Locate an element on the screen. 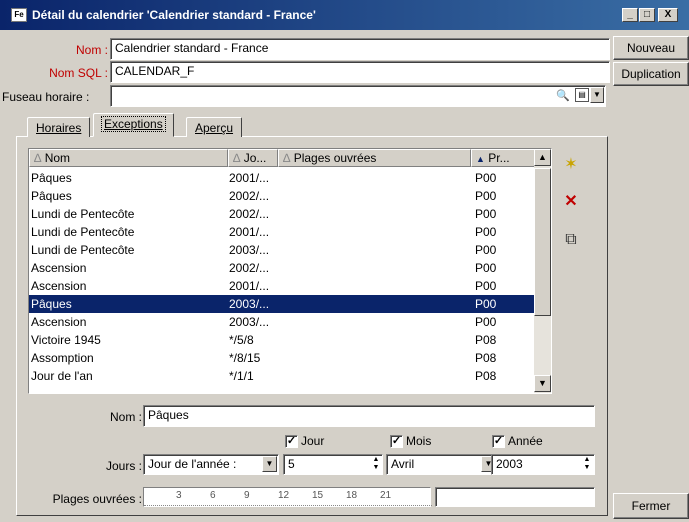 Image resolution: width=689 pixels, height=522 pixels. jour-spinner: ▲ ▼ is located at coordinates (376, 464).